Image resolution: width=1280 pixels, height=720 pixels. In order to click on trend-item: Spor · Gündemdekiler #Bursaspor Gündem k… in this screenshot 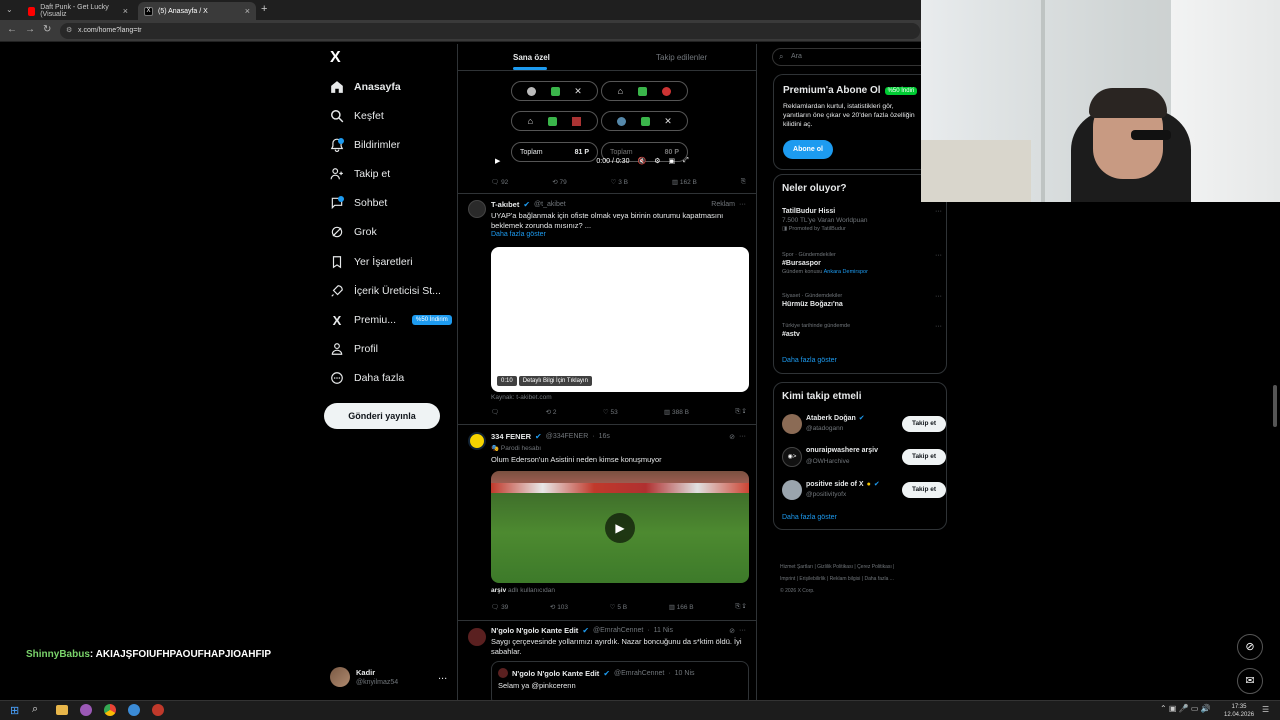, I will do `click(862, 263)`.